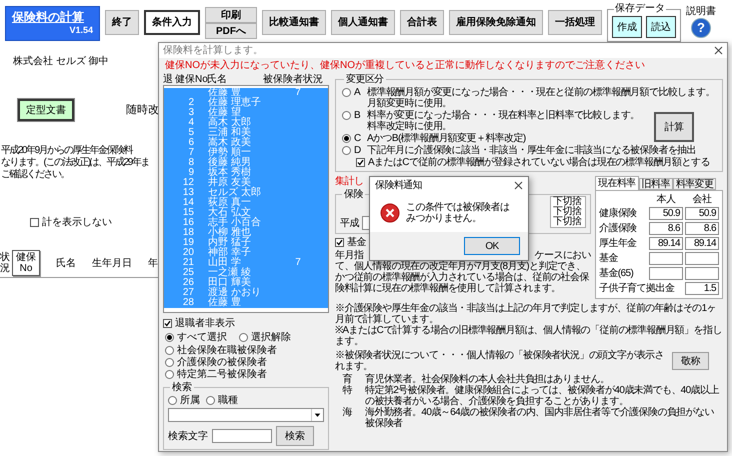 This screenshot has width=732, height=456. What do you see at coordinates (188, 263) in the screenshot?
I see `row-number: 21` at bounding box center [188, 263].